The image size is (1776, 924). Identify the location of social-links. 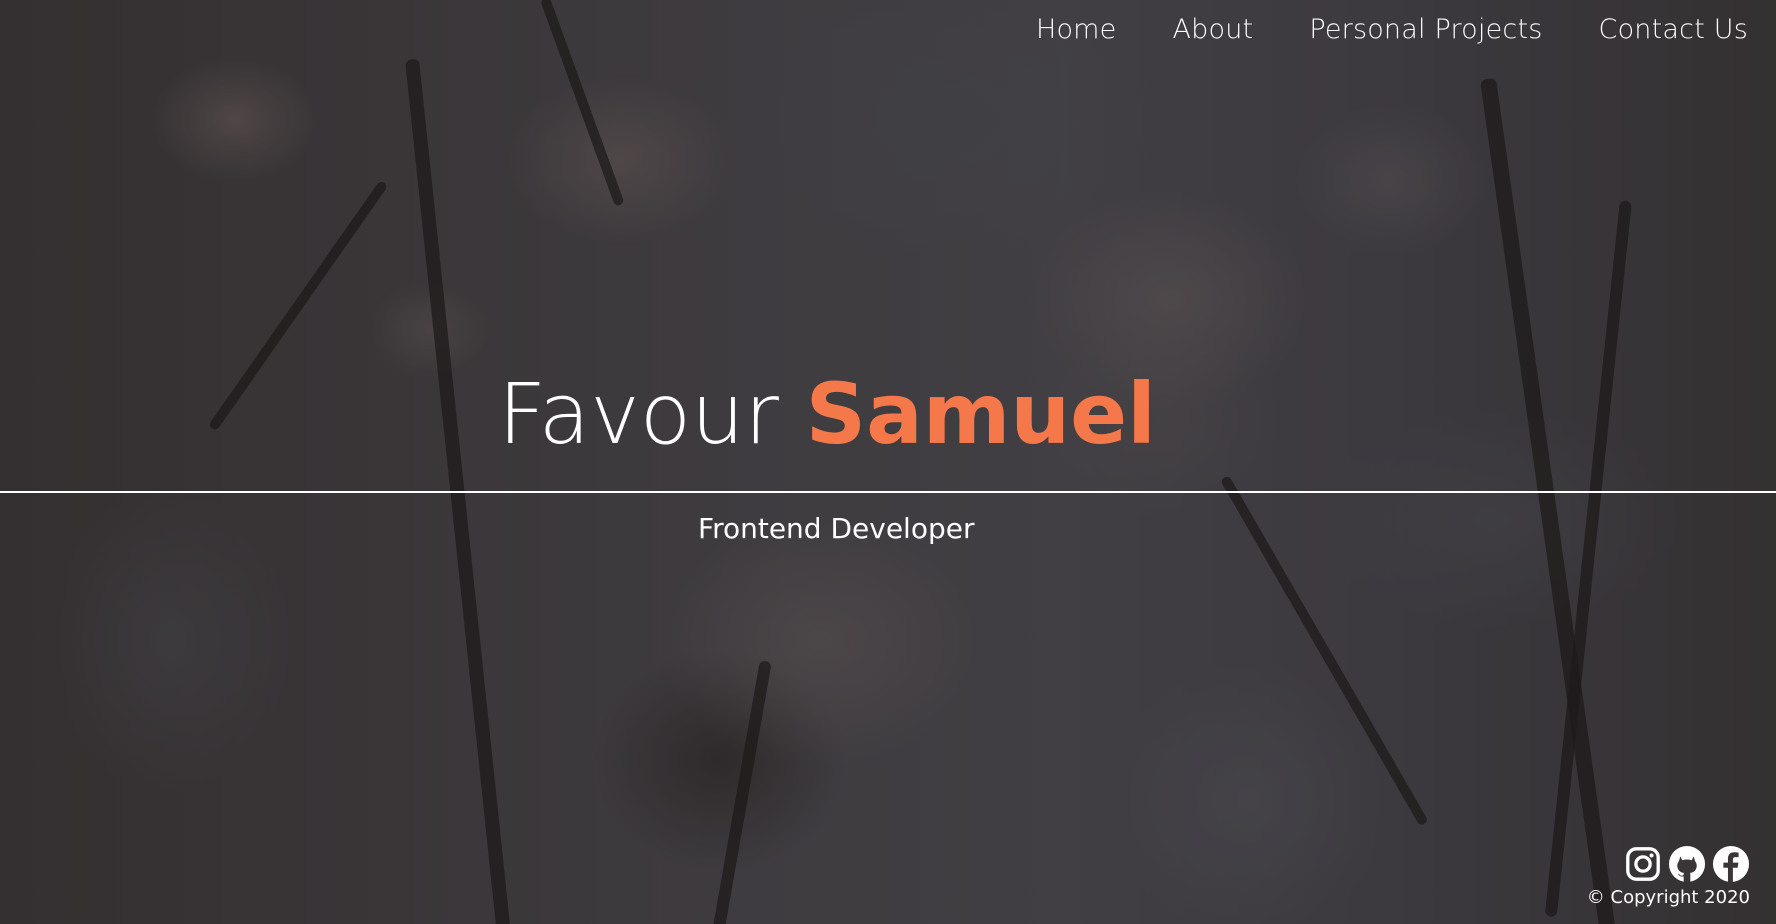
(1687, 864).